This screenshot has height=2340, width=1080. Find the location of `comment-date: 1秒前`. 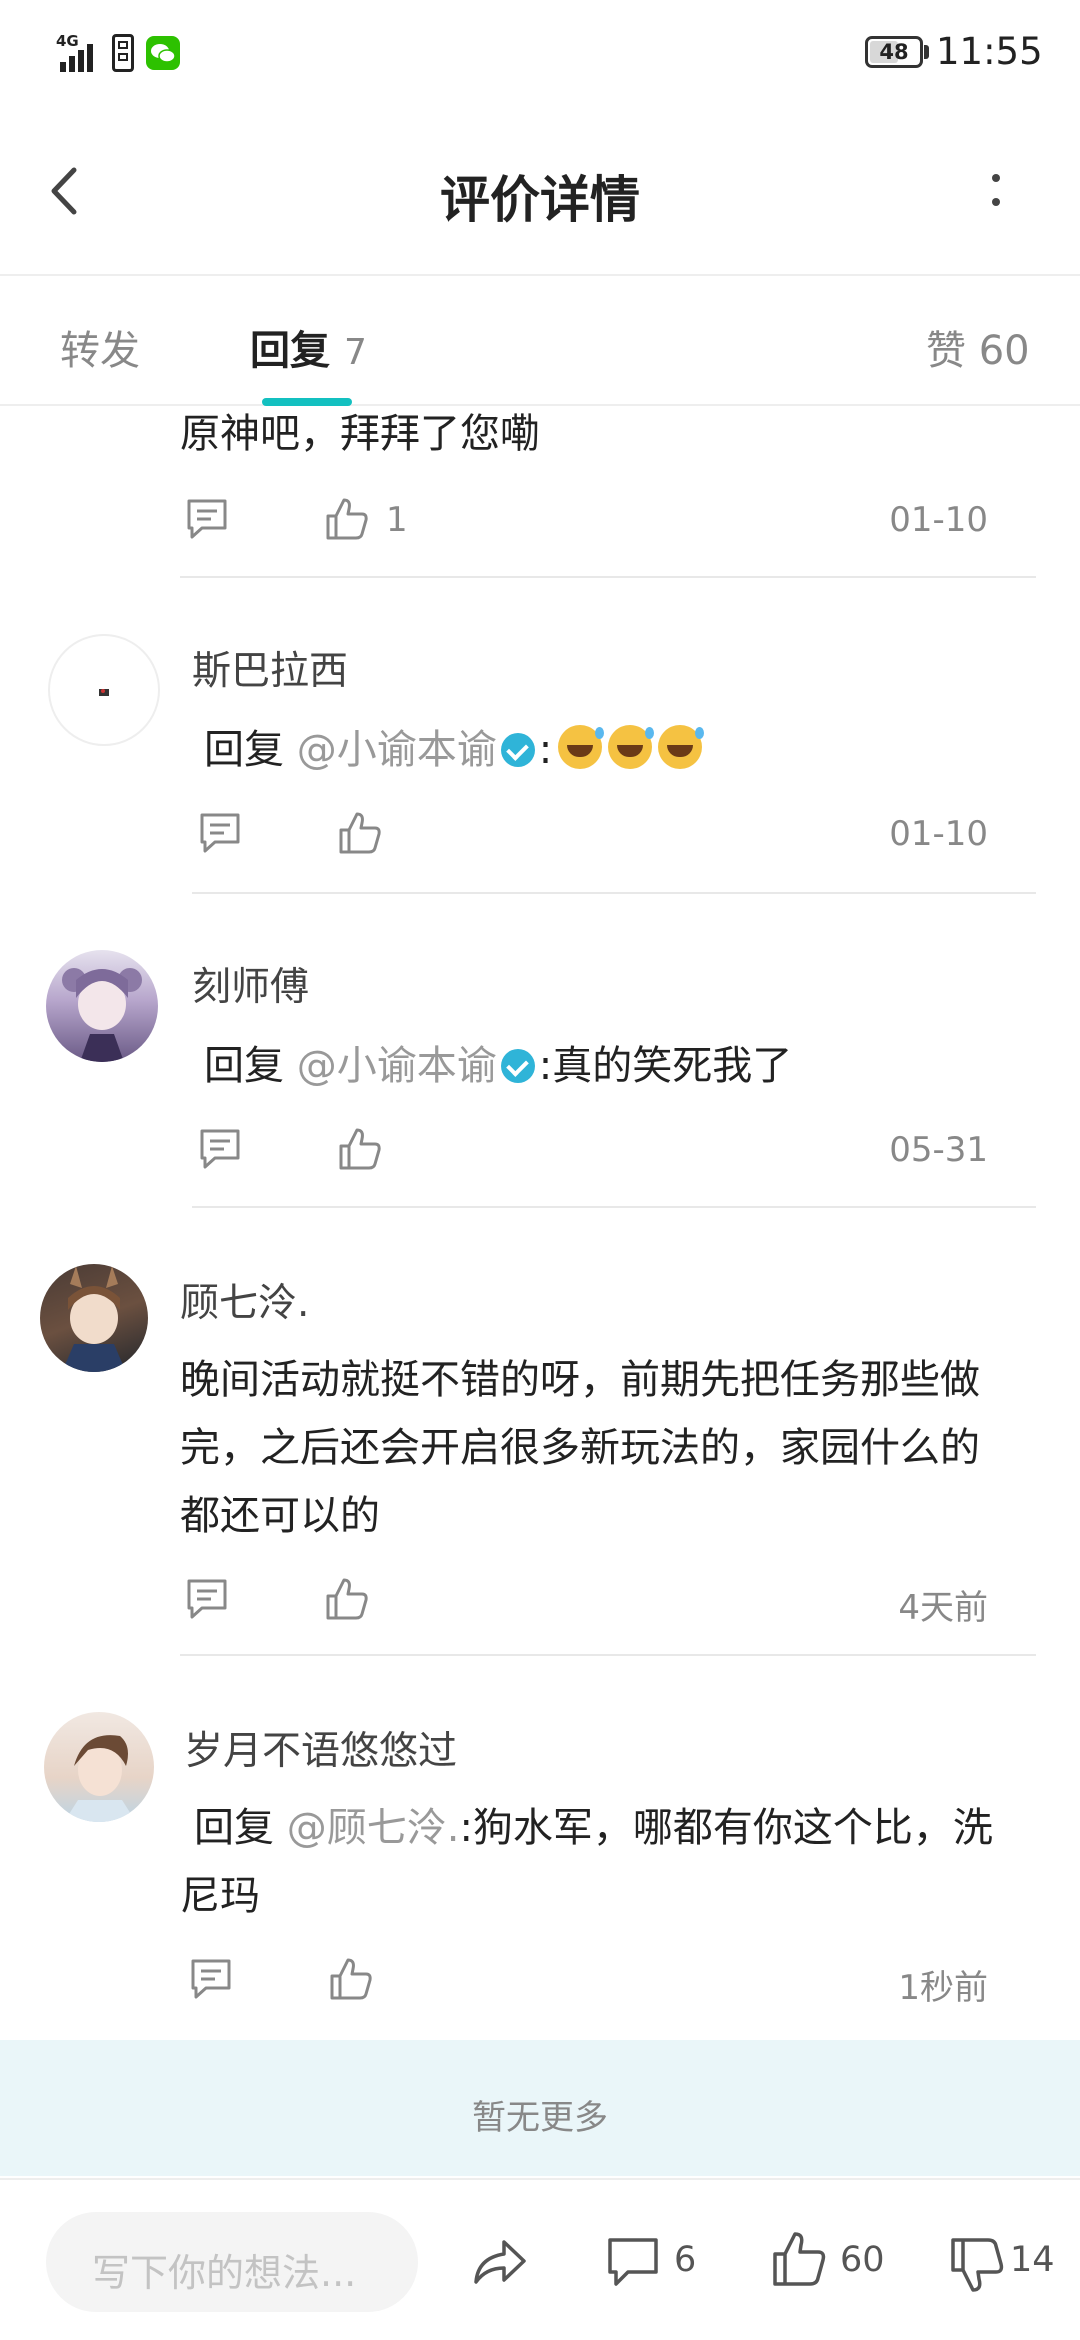

comment-date: 1秒前 is located at coordinates (943, 1988).